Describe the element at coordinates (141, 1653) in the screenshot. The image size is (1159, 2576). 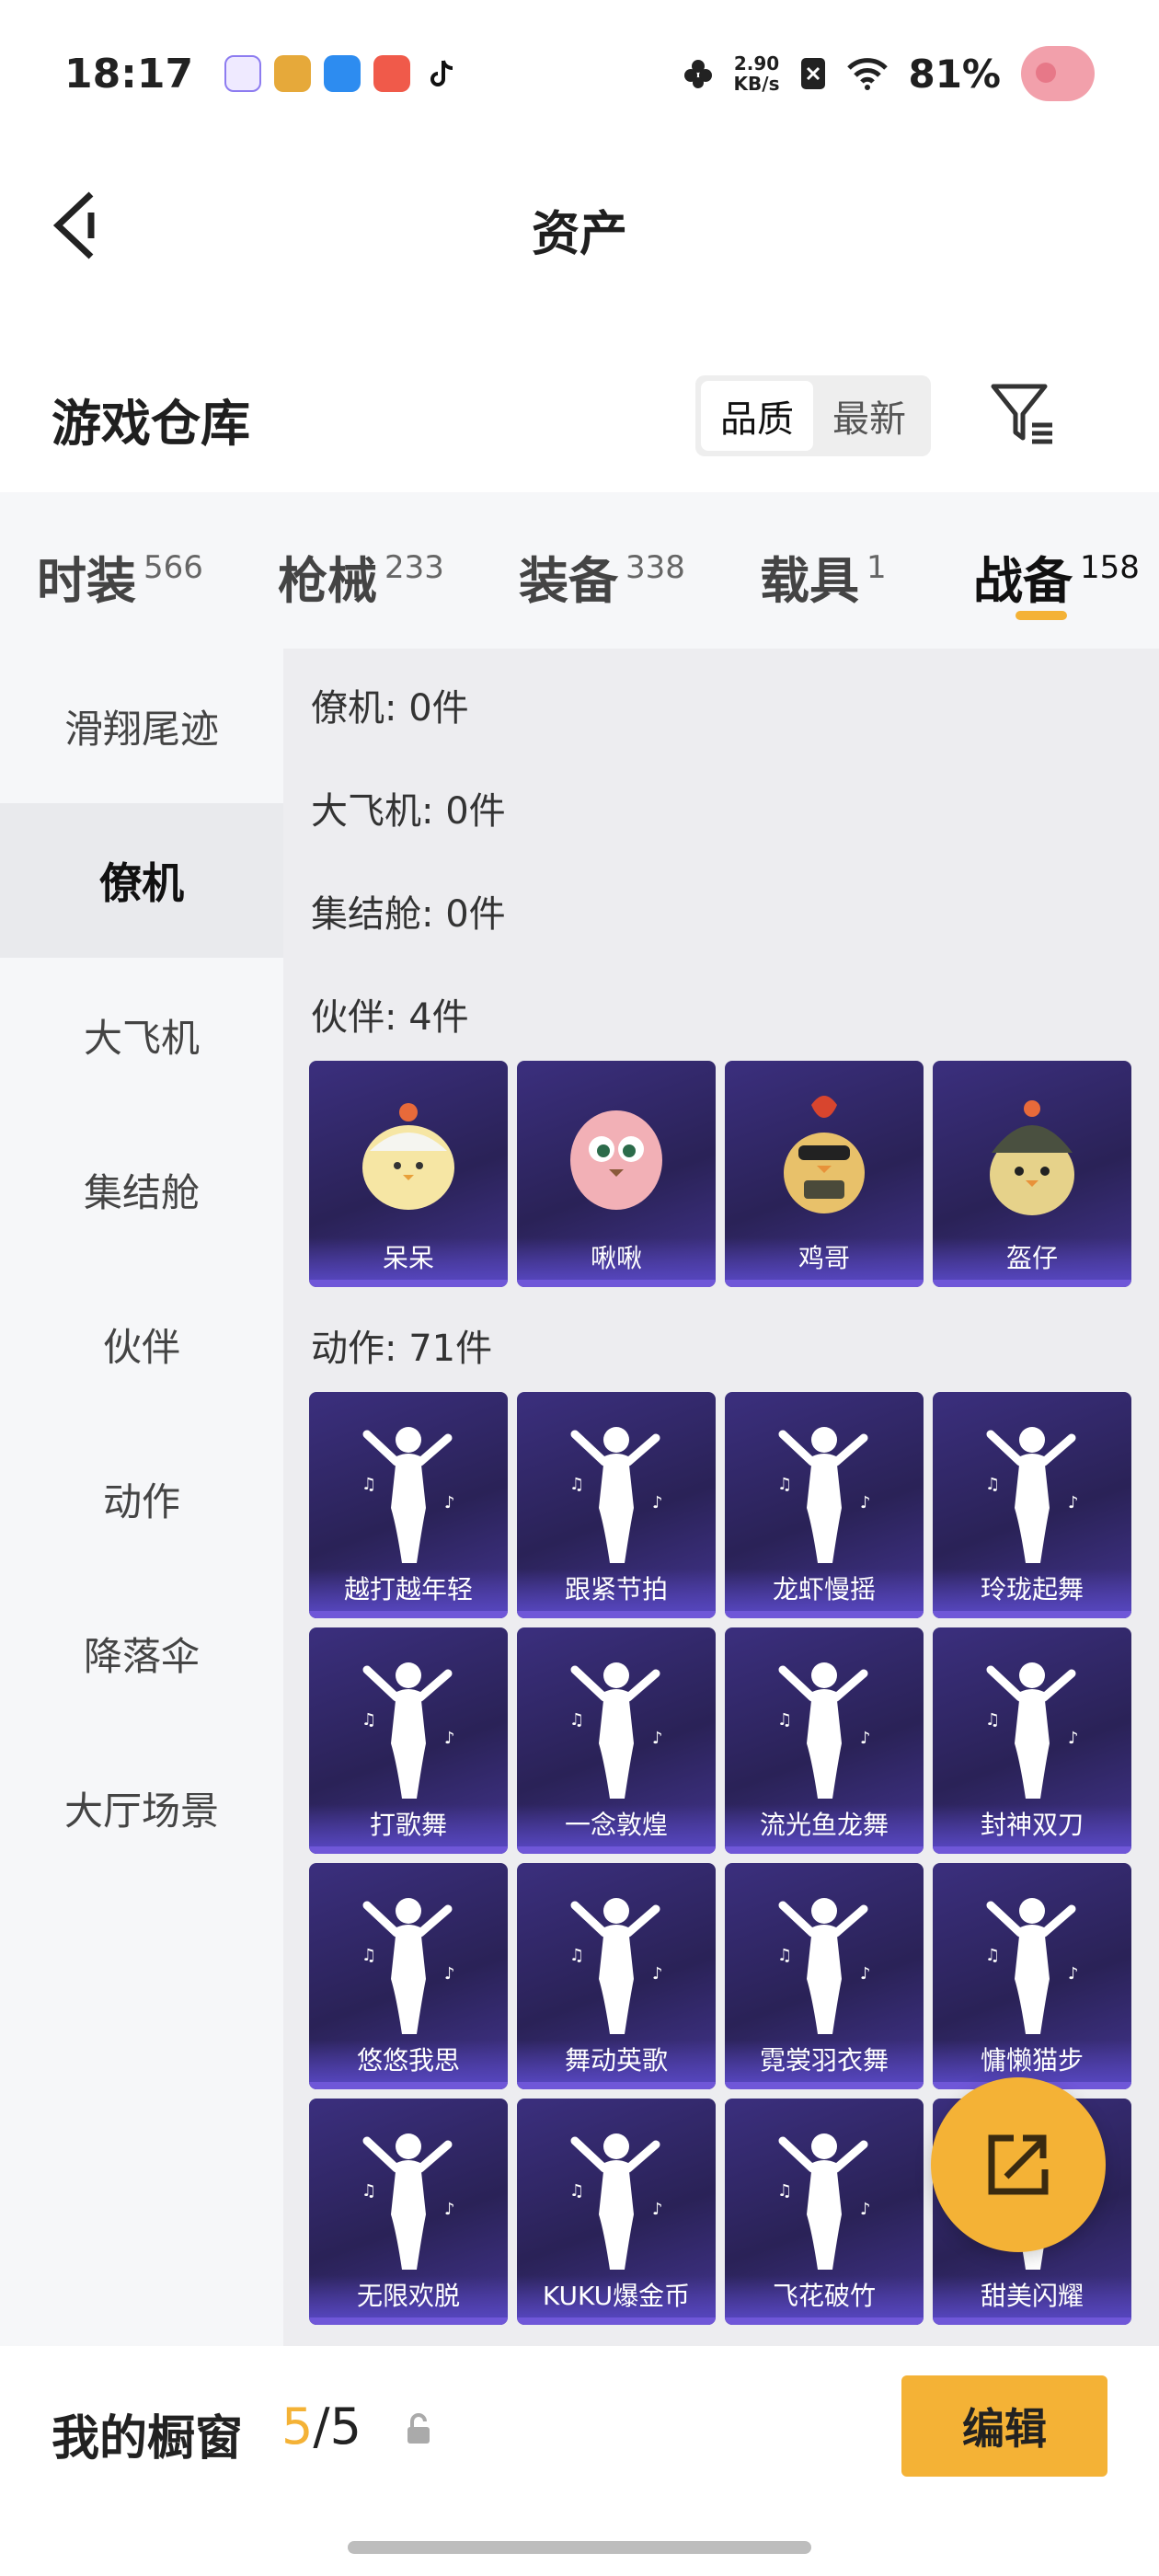
I see `sidebar-item-parachute: 降落伞` at that location.